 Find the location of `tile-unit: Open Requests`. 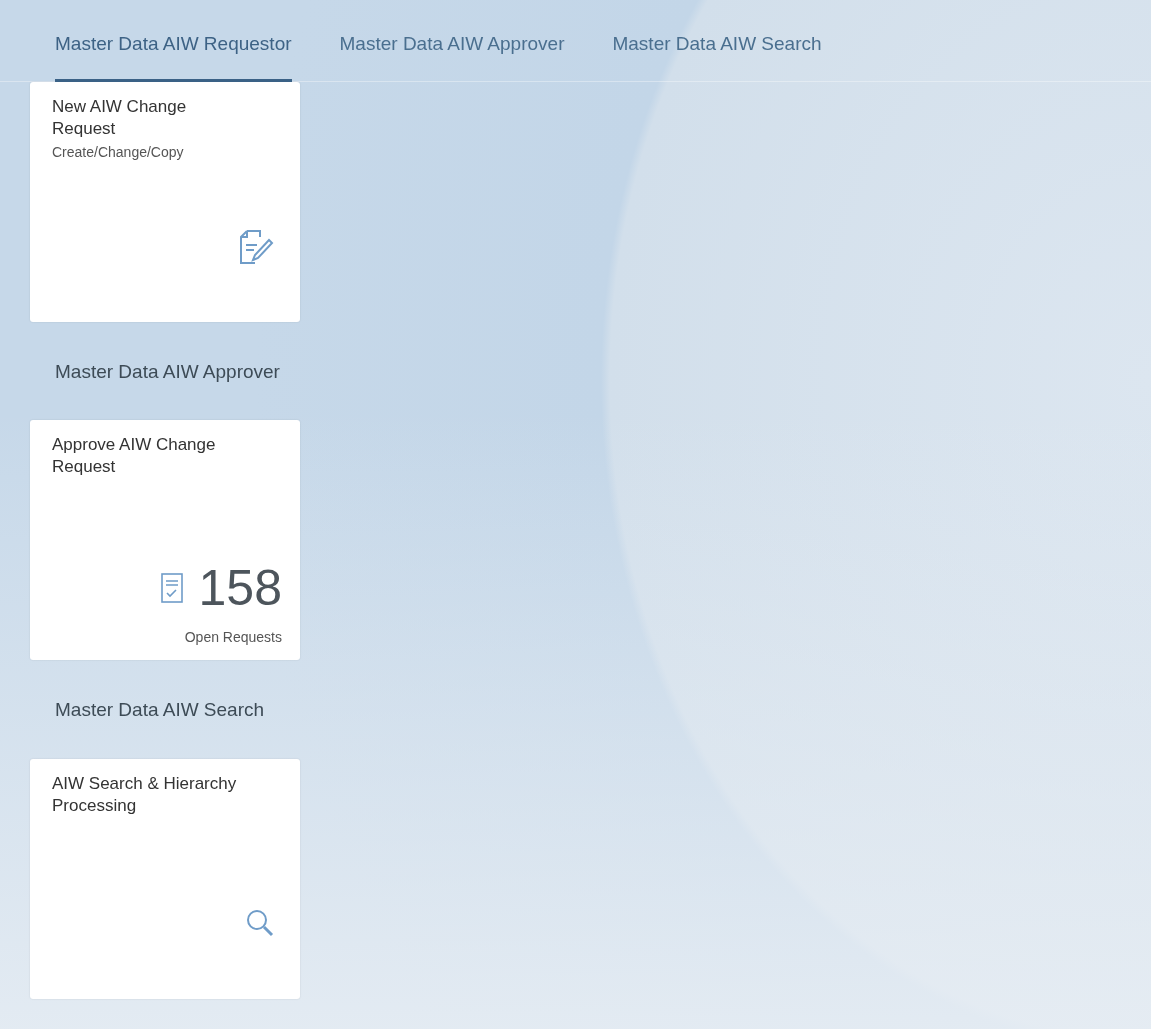

tile-unit: Open Requests is located at coordinates (233, 637).